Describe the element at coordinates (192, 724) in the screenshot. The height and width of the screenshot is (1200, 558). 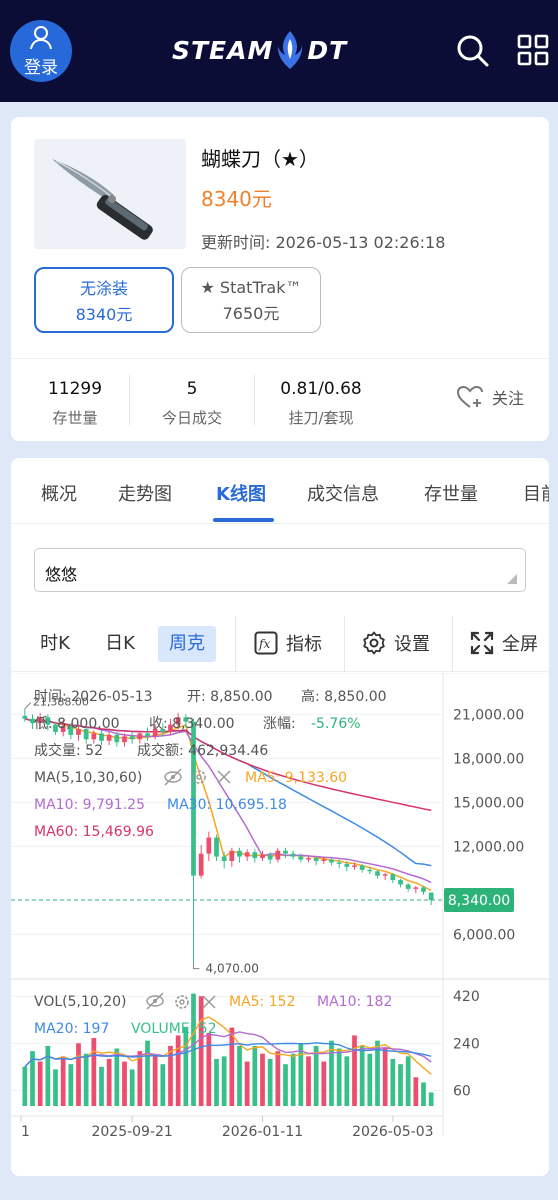
I see `info-close: 收: 8,340.00` at that location.